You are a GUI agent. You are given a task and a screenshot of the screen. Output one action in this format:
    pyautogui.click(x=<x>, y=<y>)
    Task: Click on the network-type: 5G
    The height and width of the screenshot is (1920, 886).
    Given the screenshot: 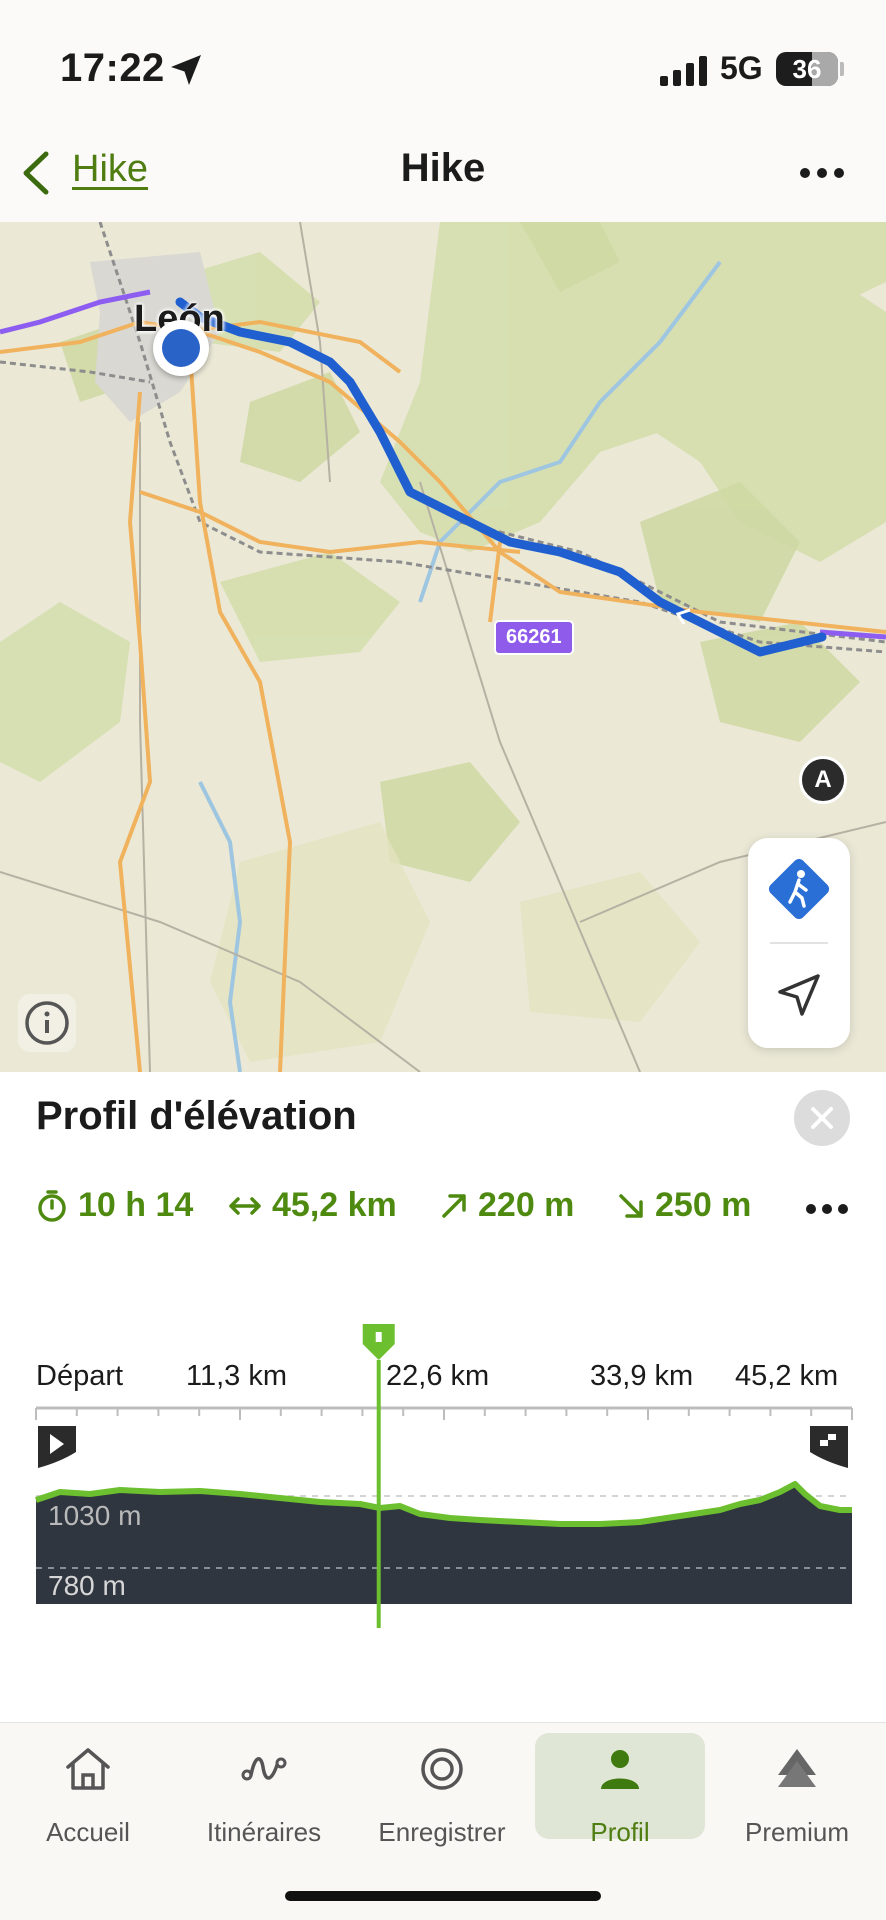 What is the action you would take?
    pyautogui.click(x=741, y=68)
    